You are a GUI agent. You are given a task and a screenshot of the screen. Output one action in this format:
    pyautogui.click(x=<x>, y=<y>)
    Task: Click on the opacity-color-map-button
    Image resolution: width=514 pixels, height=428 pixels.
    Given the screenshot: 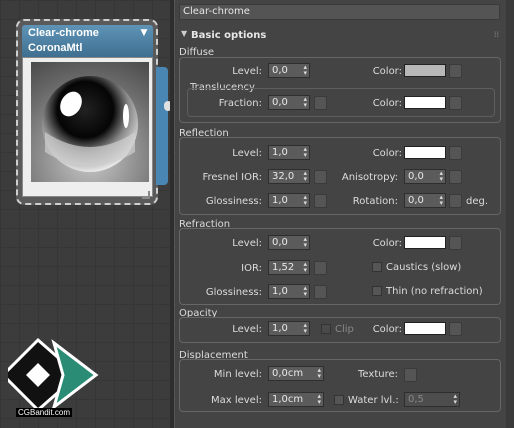 What is the action you would take?
    pyautogui.click(x=455, y=329)
    